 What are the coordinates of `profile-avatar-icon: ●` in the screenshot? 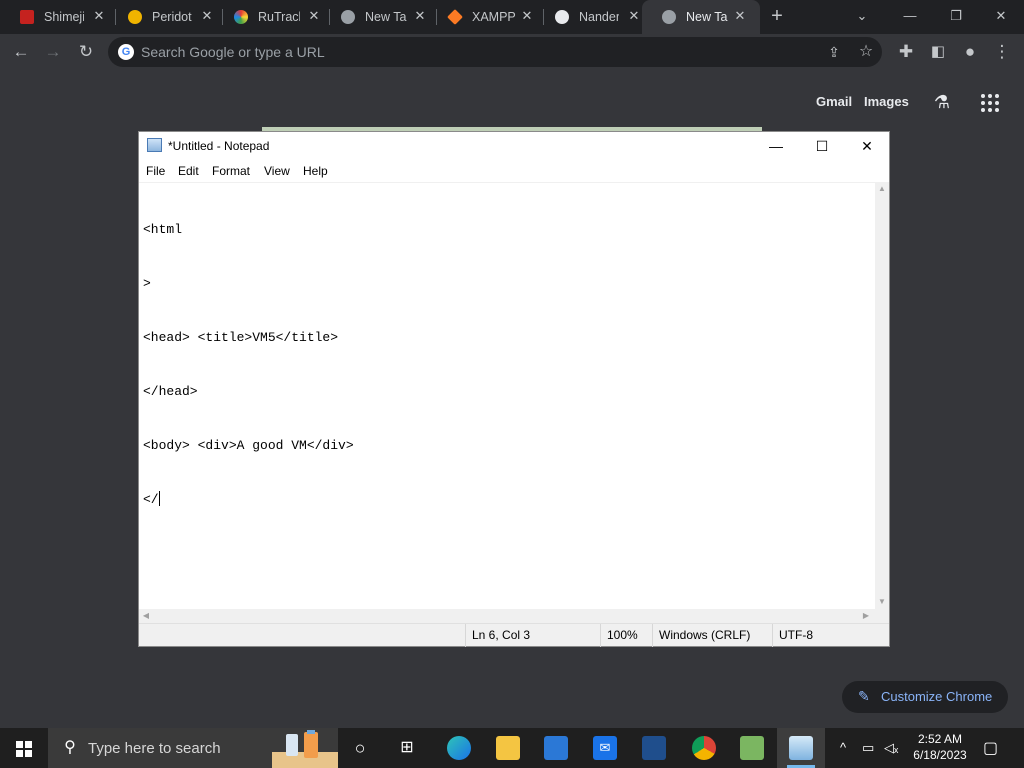 It's located at (970, 52).